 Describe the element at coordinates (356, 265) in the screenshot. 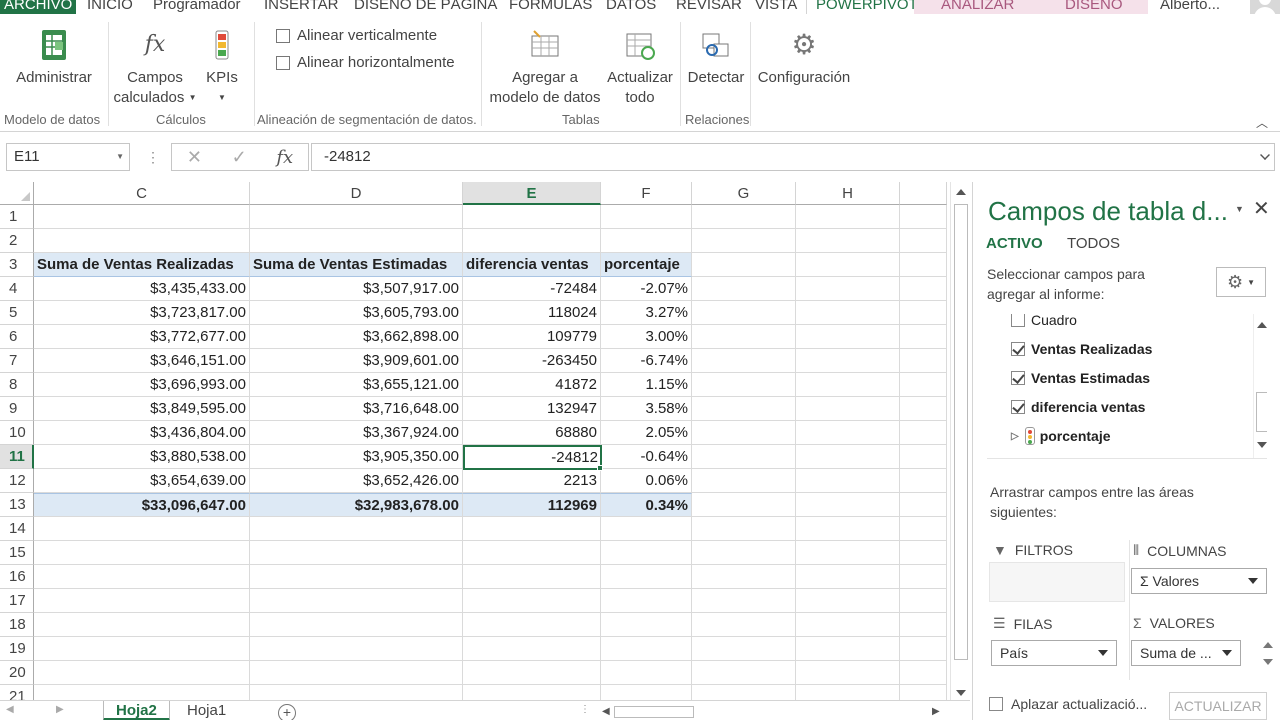

I see `table-header-cell: Suma de Ventas Estimadas` at that location.